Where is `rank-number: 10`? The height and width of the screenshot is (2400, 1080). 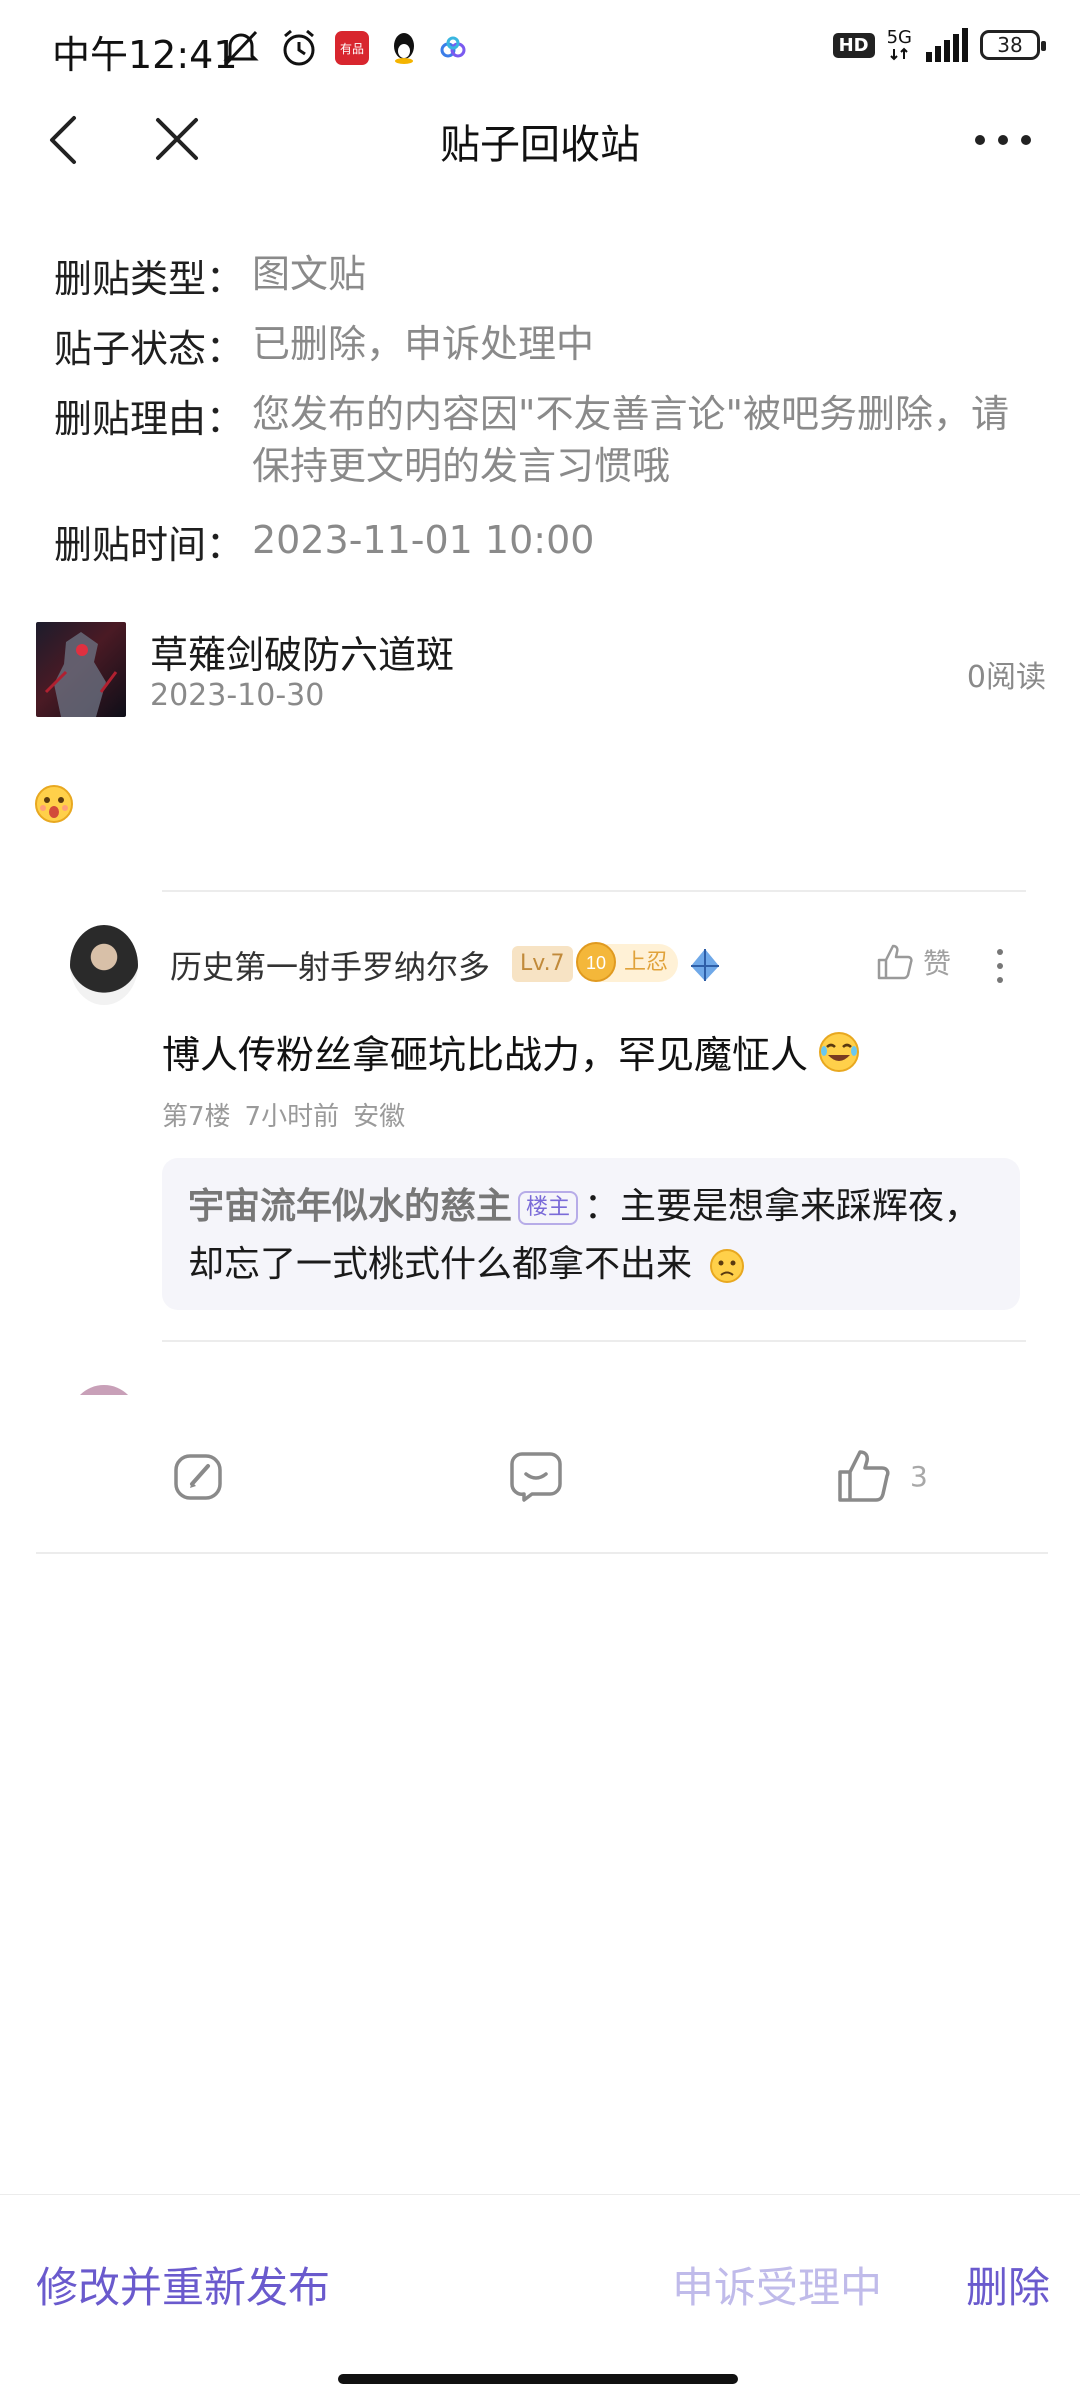
rank-number: 10 is located at coordinates (596, 963).